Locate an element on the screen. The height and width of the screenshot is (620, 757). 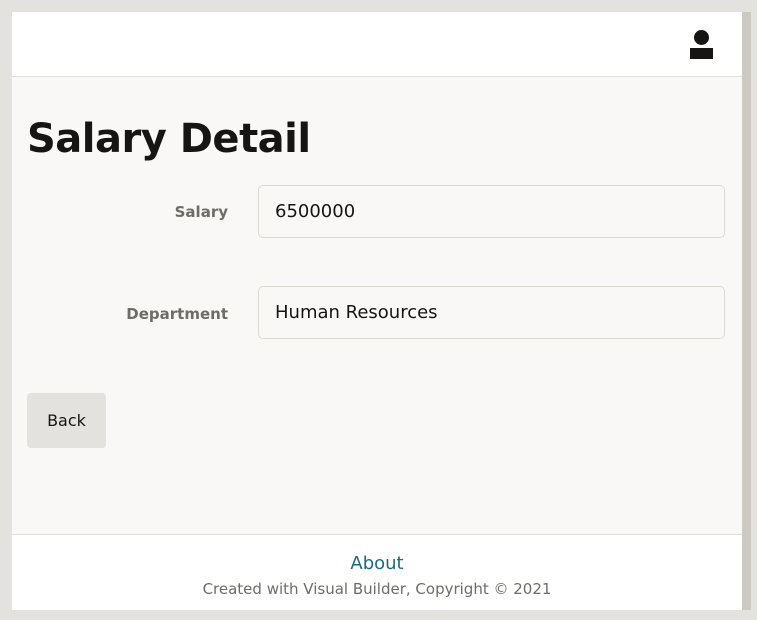
window-bottom-edge is located at coordinates (378, 615).